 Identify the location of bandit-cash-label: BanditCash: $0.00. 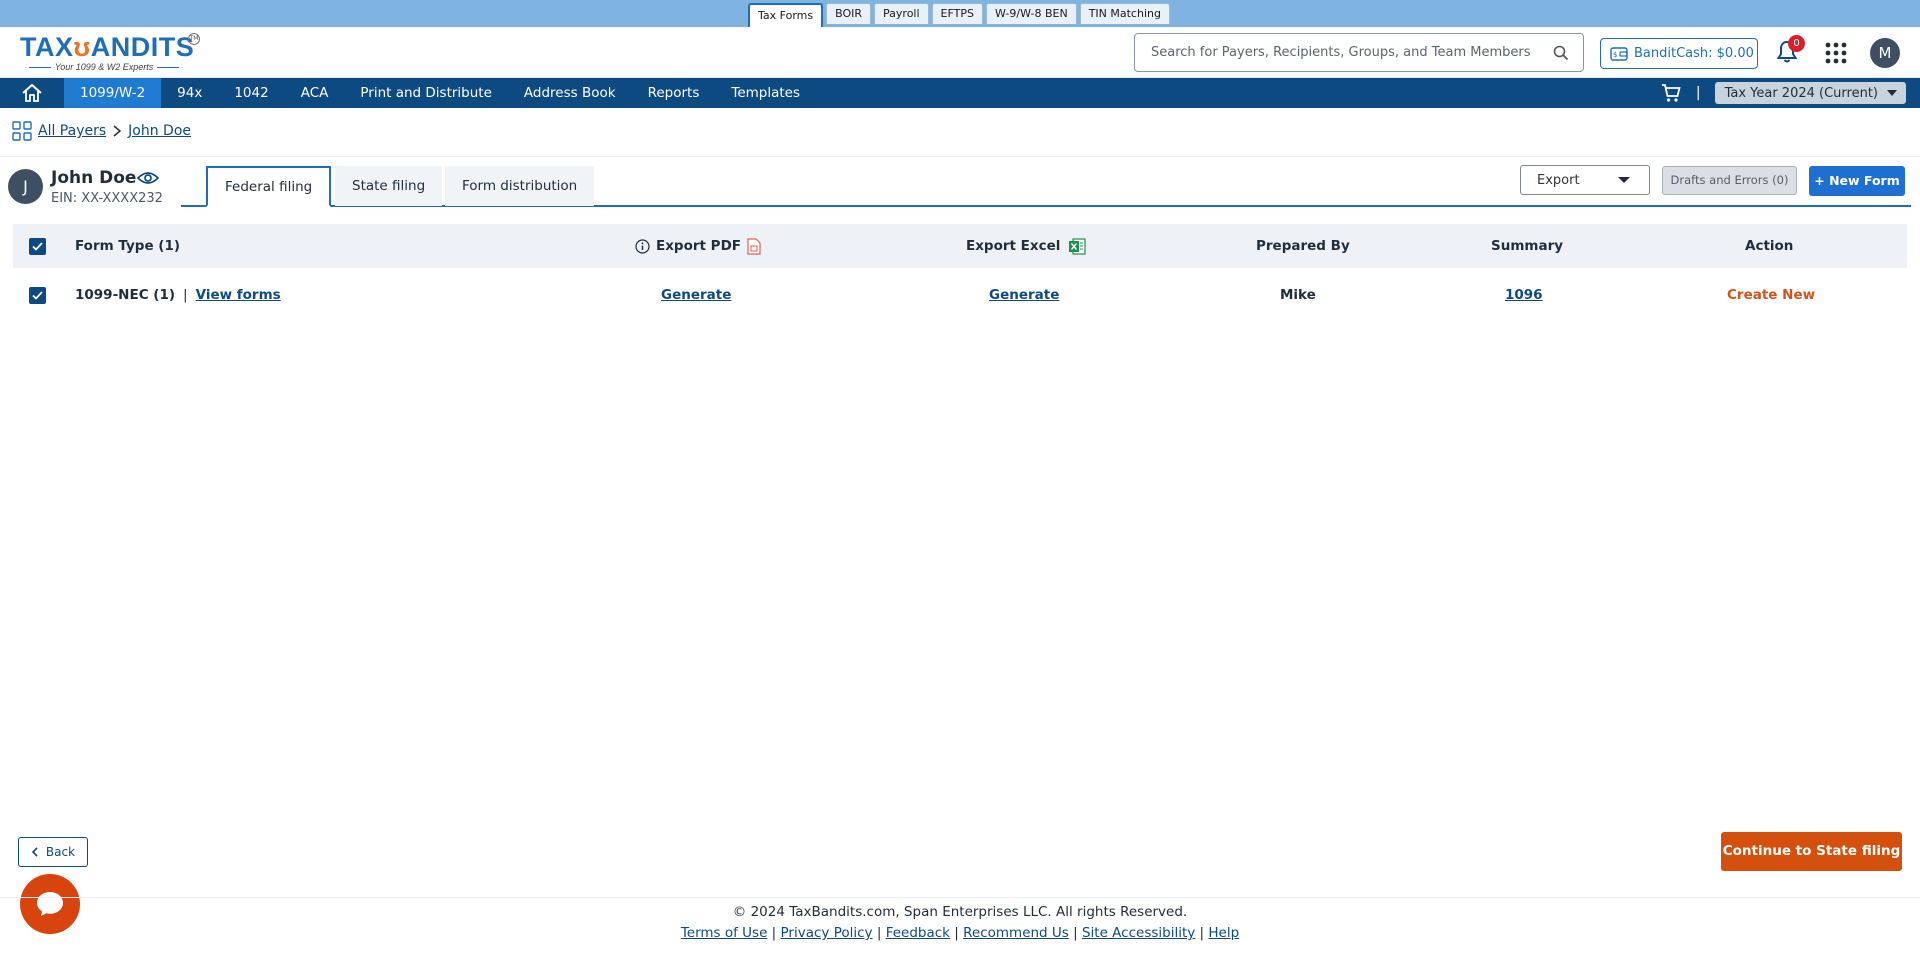
(1694, 53).